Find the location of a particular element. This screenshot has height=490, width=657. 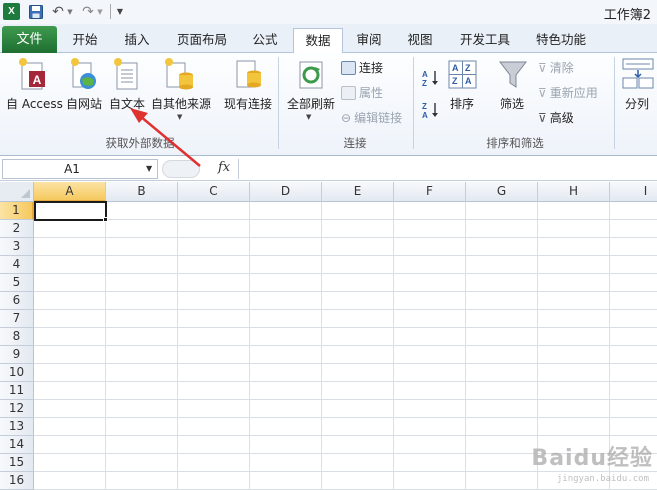

chain-link-icon: ⊖ is located at coordinates (346, 117).